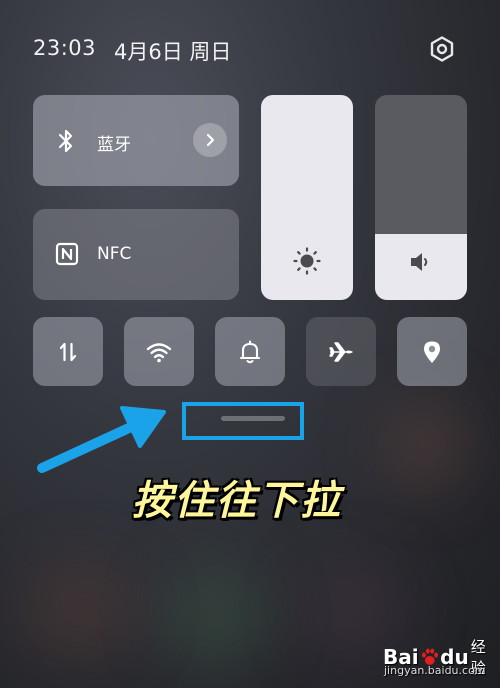 The image size is (500, 688). Describe the element at coordinates (136, 254) in the screenshot. I see `nfc-tile: NFC` at that location.